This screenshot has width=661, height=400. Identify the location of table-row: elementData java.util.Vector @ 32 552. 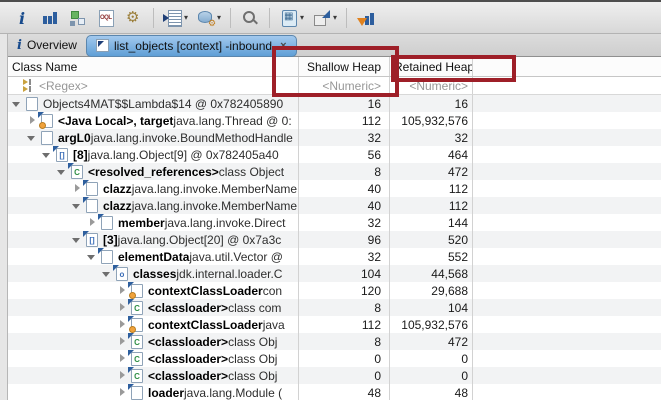
(334, 256).